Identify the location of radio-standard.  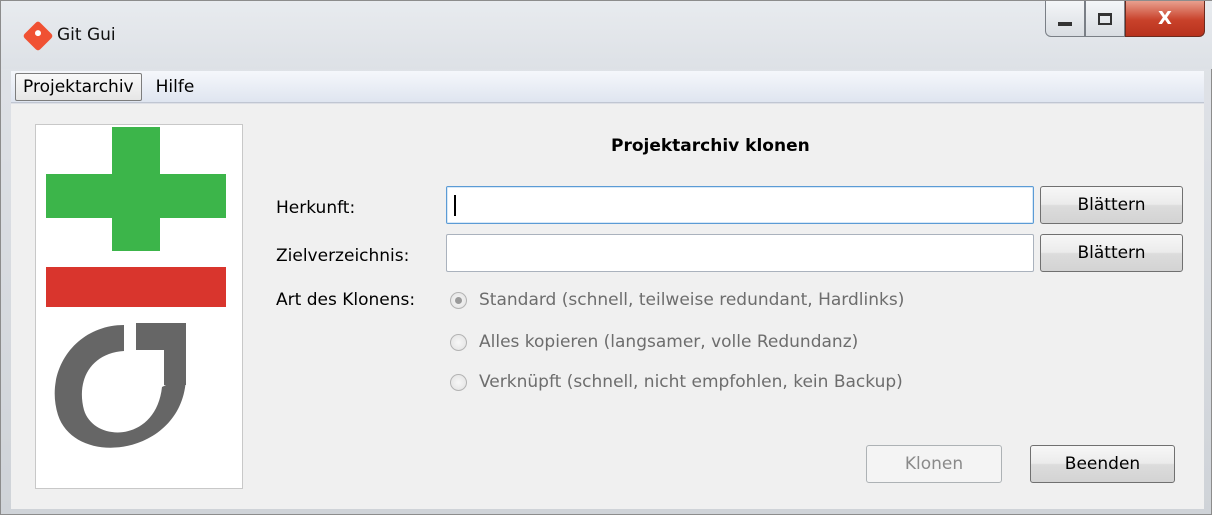
(458, 300).